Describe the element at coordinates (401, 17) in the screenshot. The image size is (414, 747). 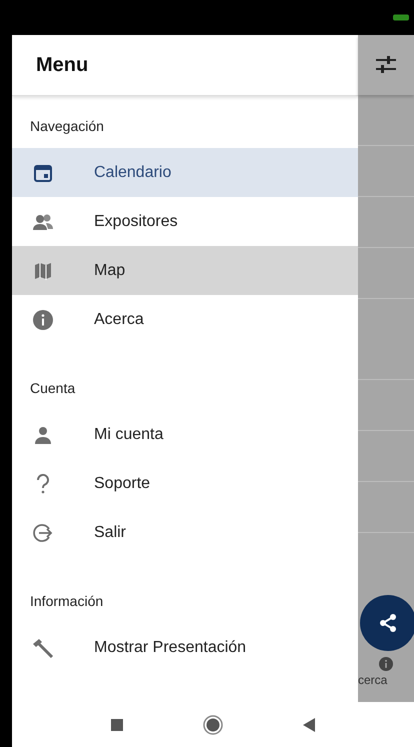
I see `battery-icon` at that location.